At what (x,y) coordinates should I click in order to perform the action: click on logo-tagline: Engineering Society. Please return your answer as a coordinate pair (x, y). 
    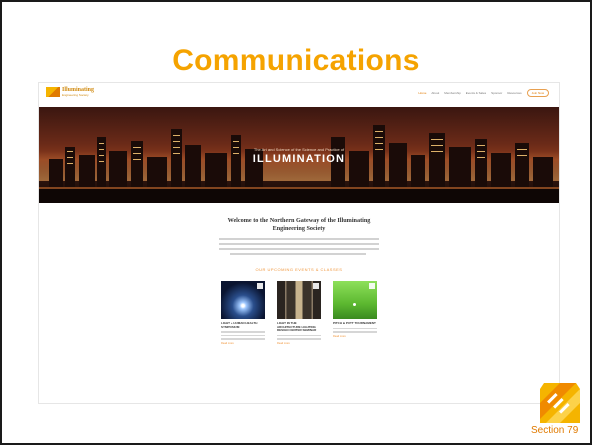
    Looking at the image, I should click on (75, 95).